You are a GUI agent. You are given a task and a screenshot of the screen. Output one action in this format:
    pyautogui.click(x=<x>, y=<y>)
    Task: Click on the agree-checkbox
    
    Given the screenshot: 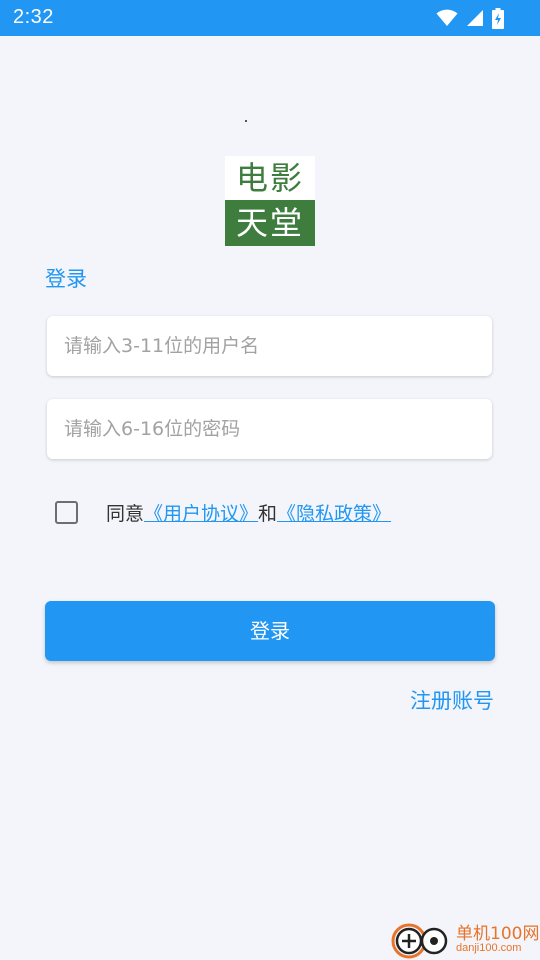 What is the action you would take?
    pyautogui.click(x=66, y=512)
    